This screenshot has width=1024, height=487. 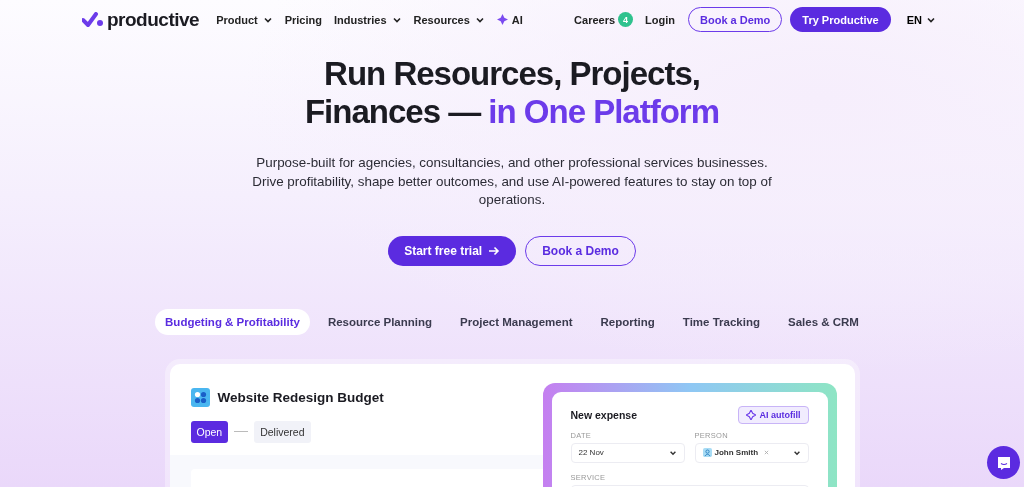 What do you see at coordinates (751, 452) in the screenshot?
I see `person-select: John Smith` at bounding box center [751, 452].